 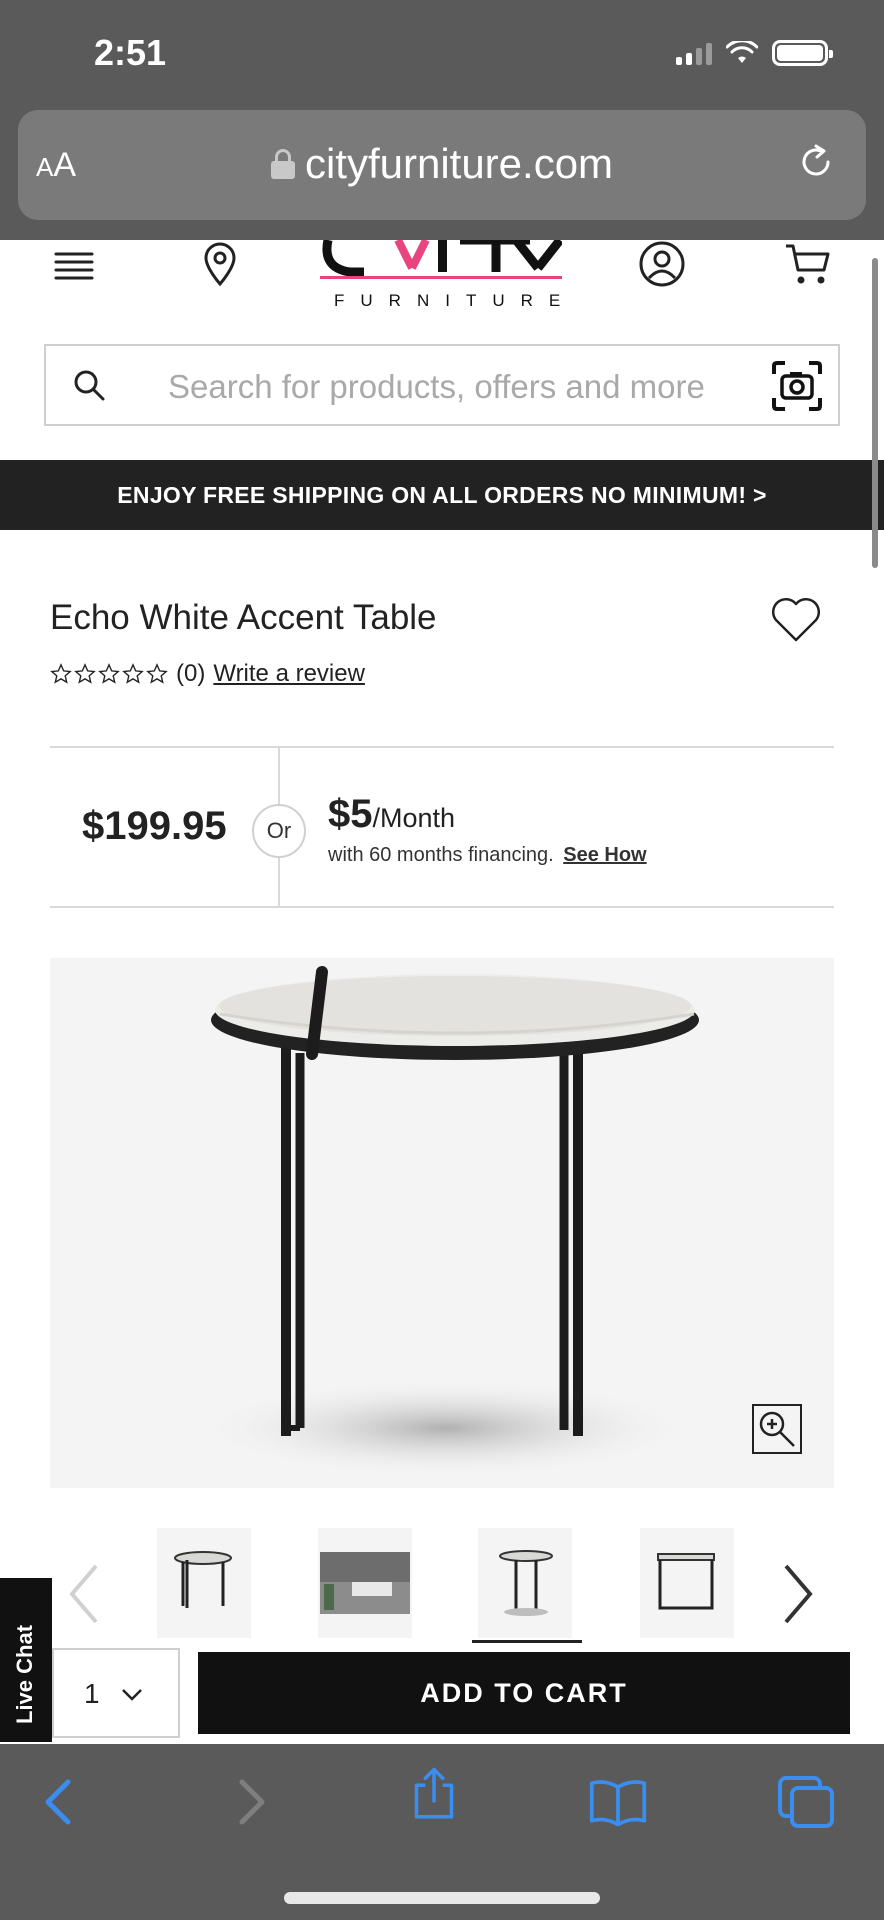 I want to click on site-header: FURNITURE, so click(x=442, y=285).